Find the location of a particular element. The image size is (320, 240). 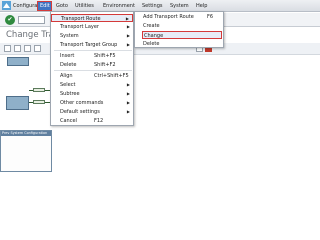

menu-item-other-commands: Other commands ▶ is located at coordinates (92, 103).